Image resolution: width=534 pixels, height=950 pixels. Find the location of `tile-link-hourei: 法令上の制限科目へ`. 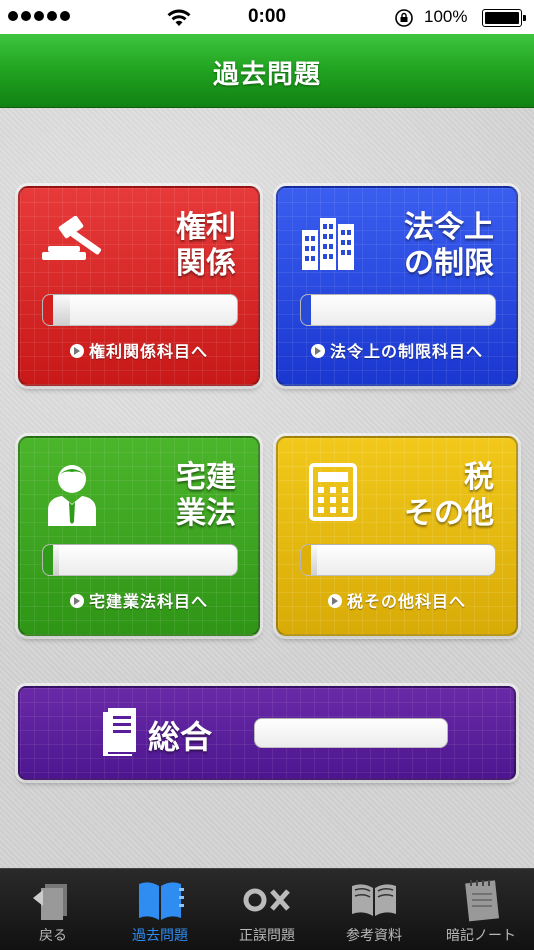

tile-link-hourei: 法令上の制限科目へ is located at coordinates (397, 350).